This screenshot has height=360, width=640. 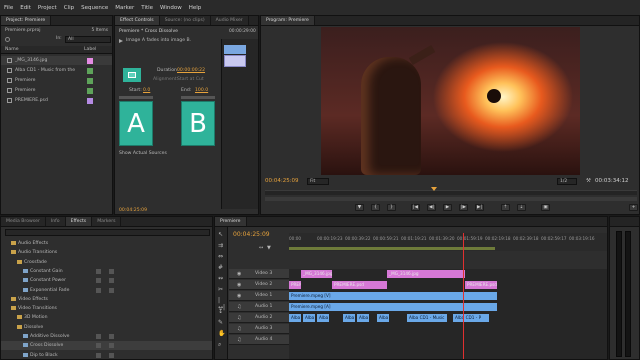 I want to click on tab-media-browser: Media Browser, so click(x=23, y=221).